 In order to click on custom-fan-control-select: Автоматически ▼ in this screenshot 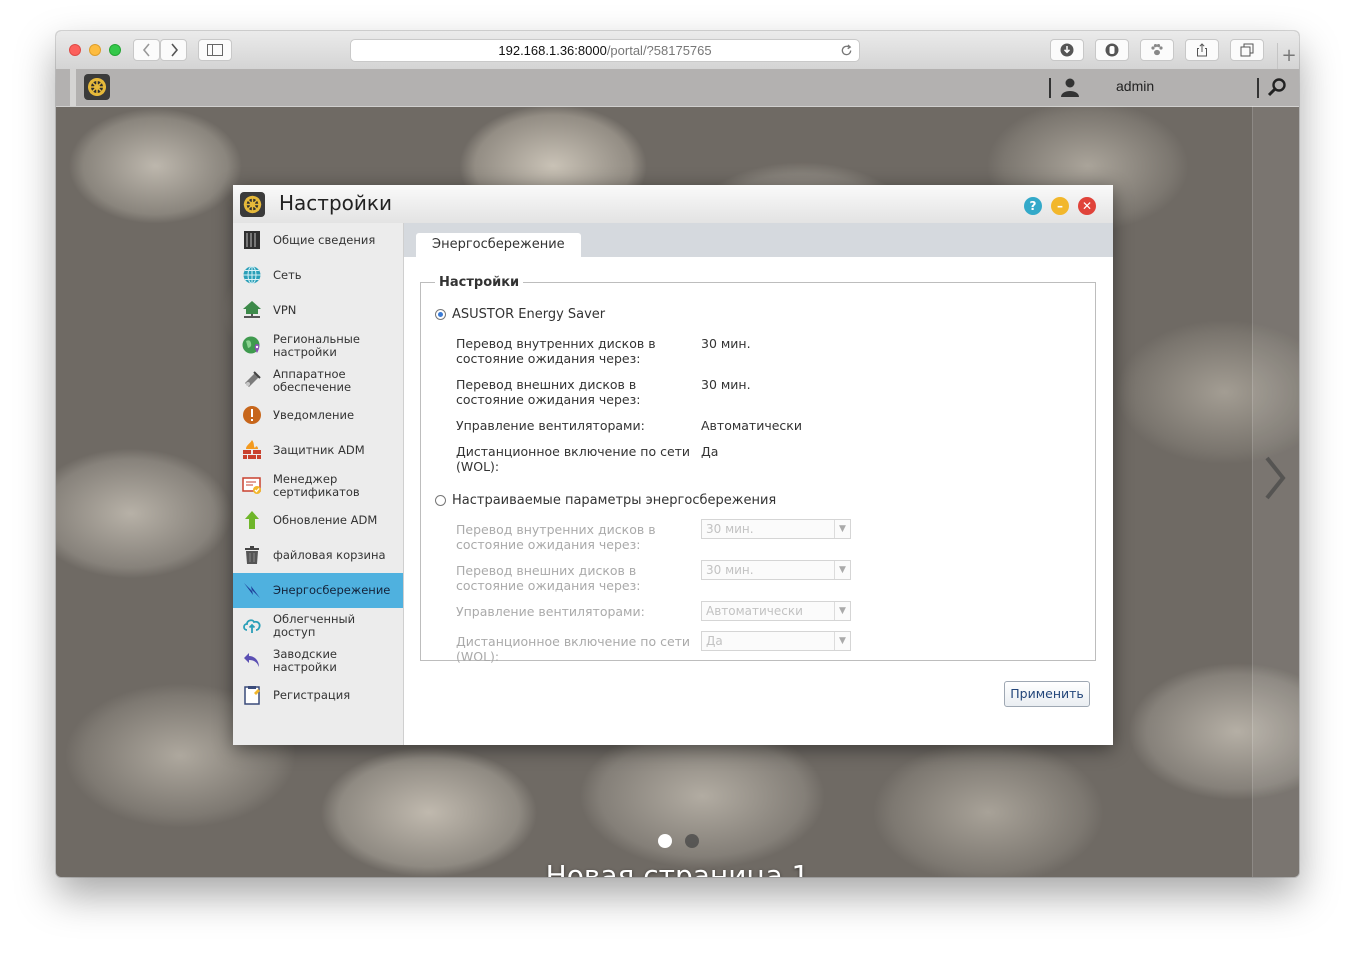, I will do `click(776, 611)`.